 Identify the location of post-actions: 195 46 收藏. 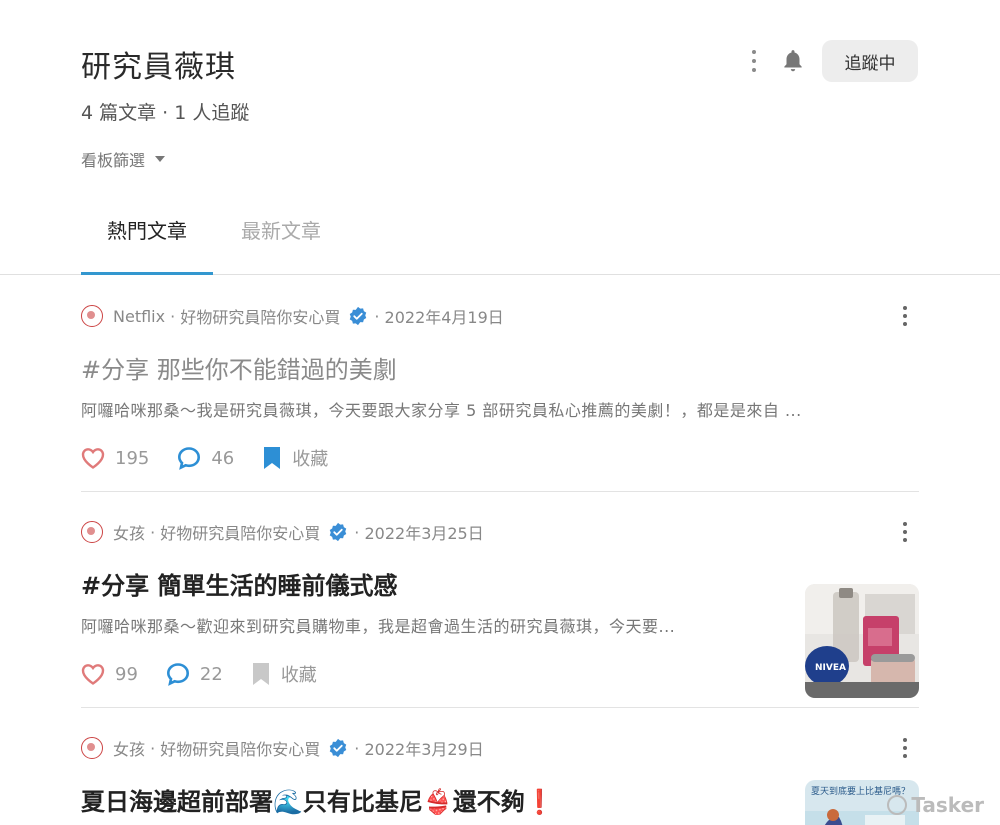
(500, 458).